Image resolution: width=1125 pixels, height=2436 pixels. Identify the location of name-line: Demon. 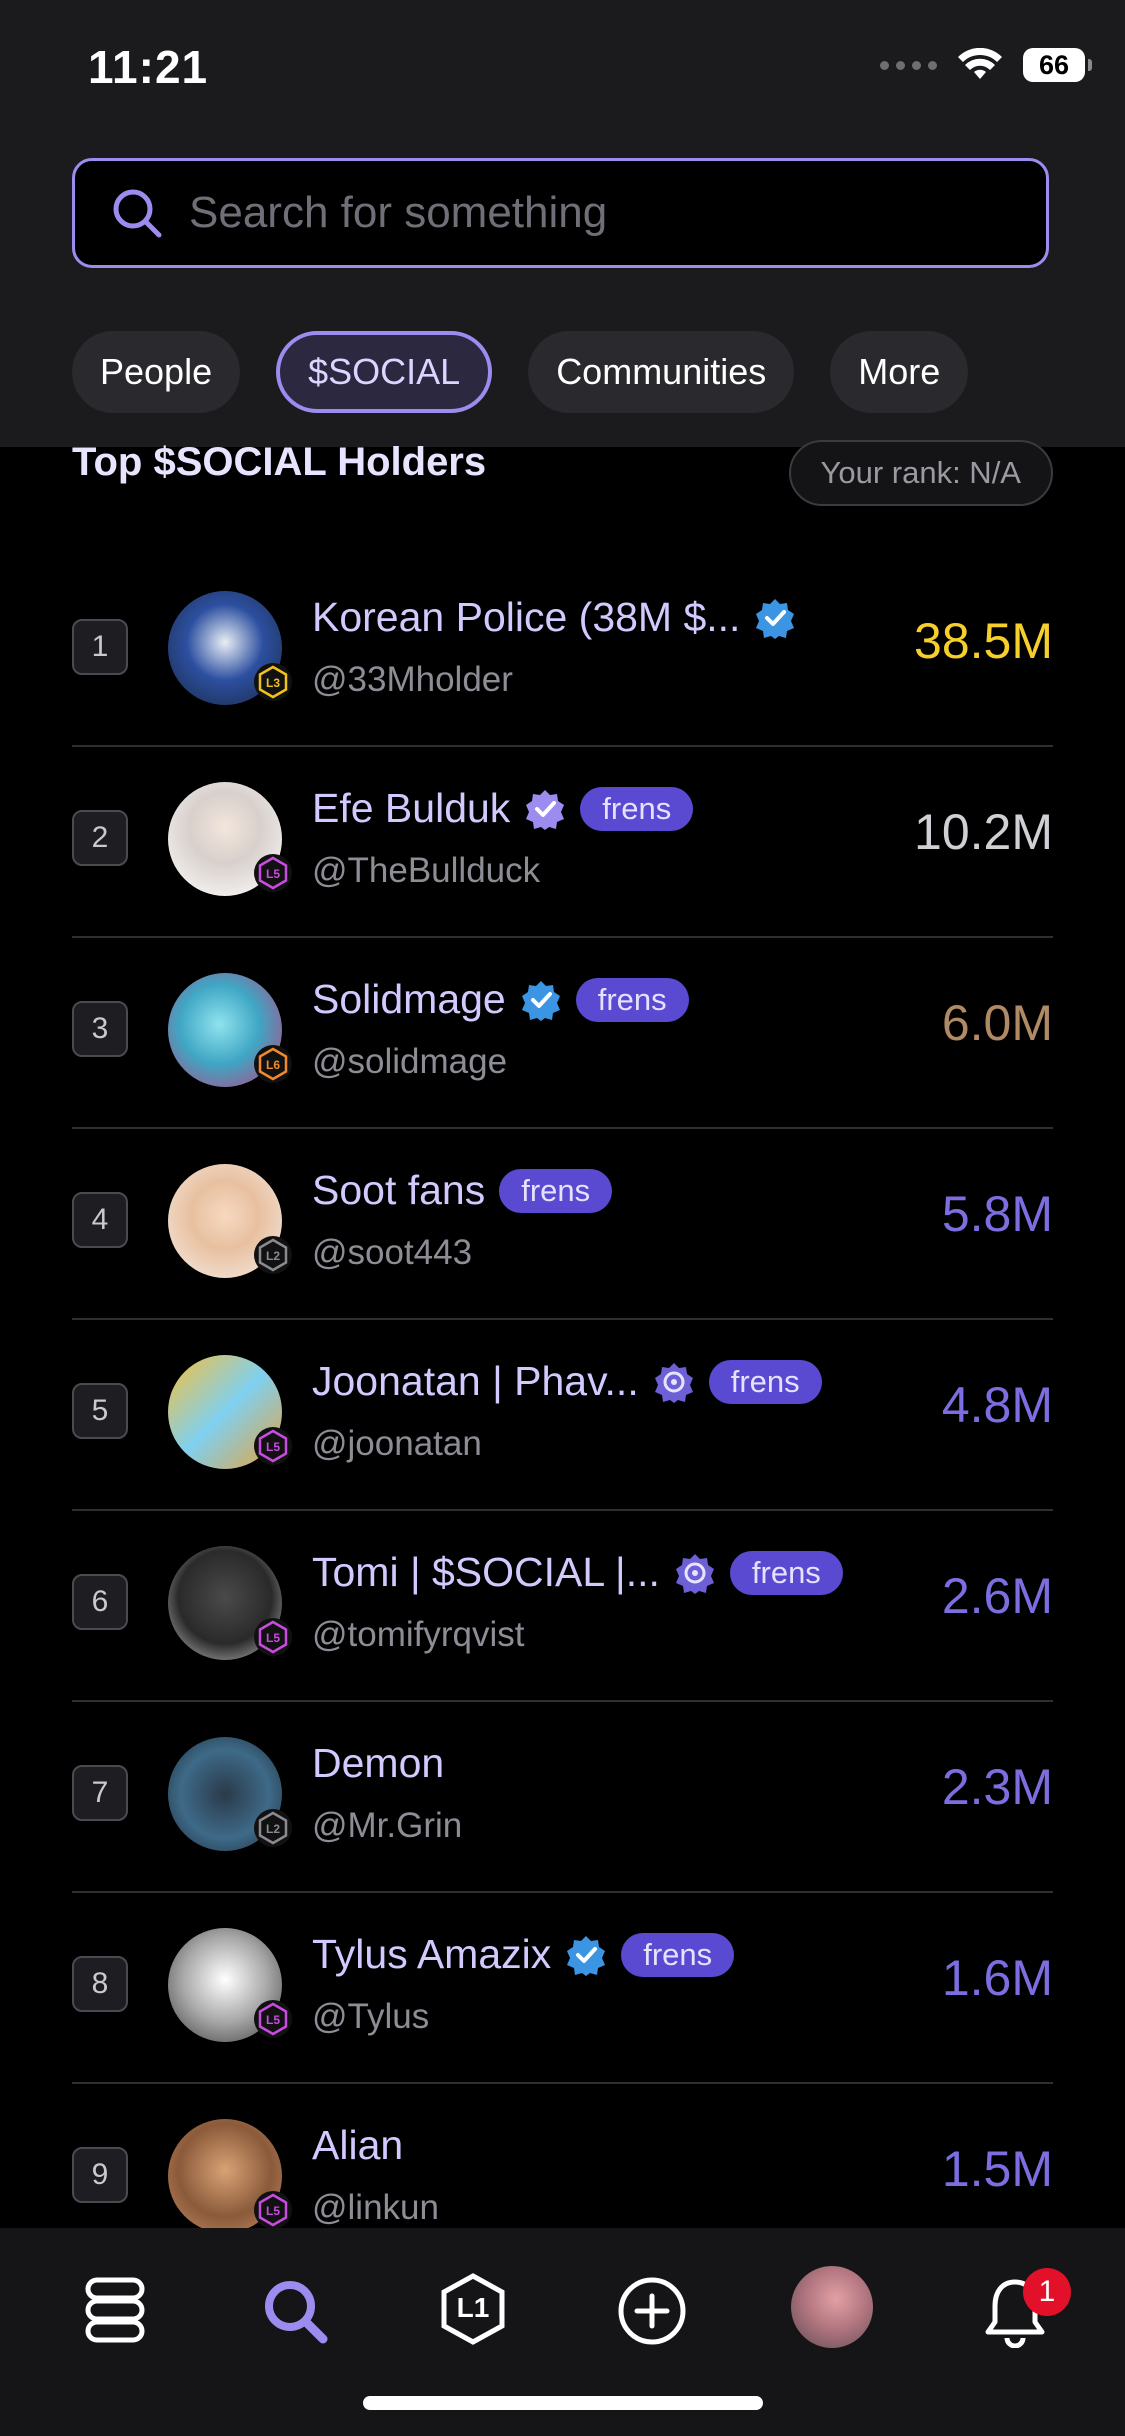
(378, 1763).